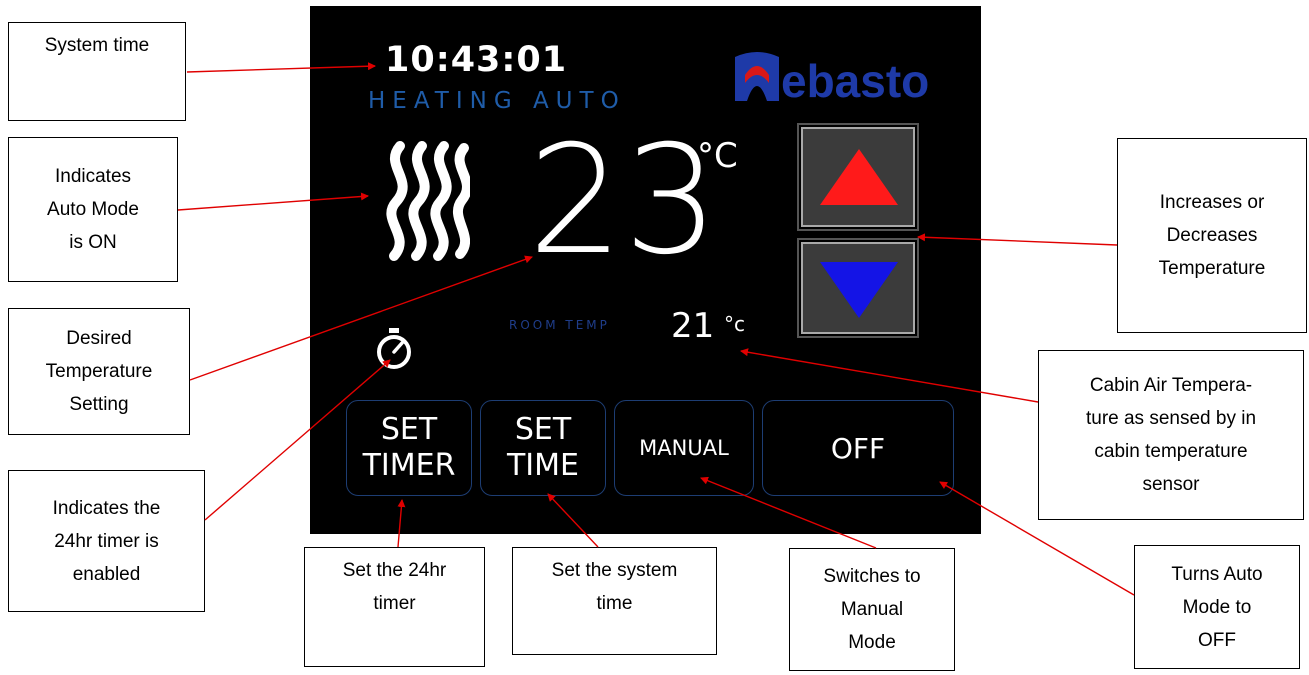 This screenshot has width=1309, height=675. I want to click on triangle-up-icon, so click(859, 177).